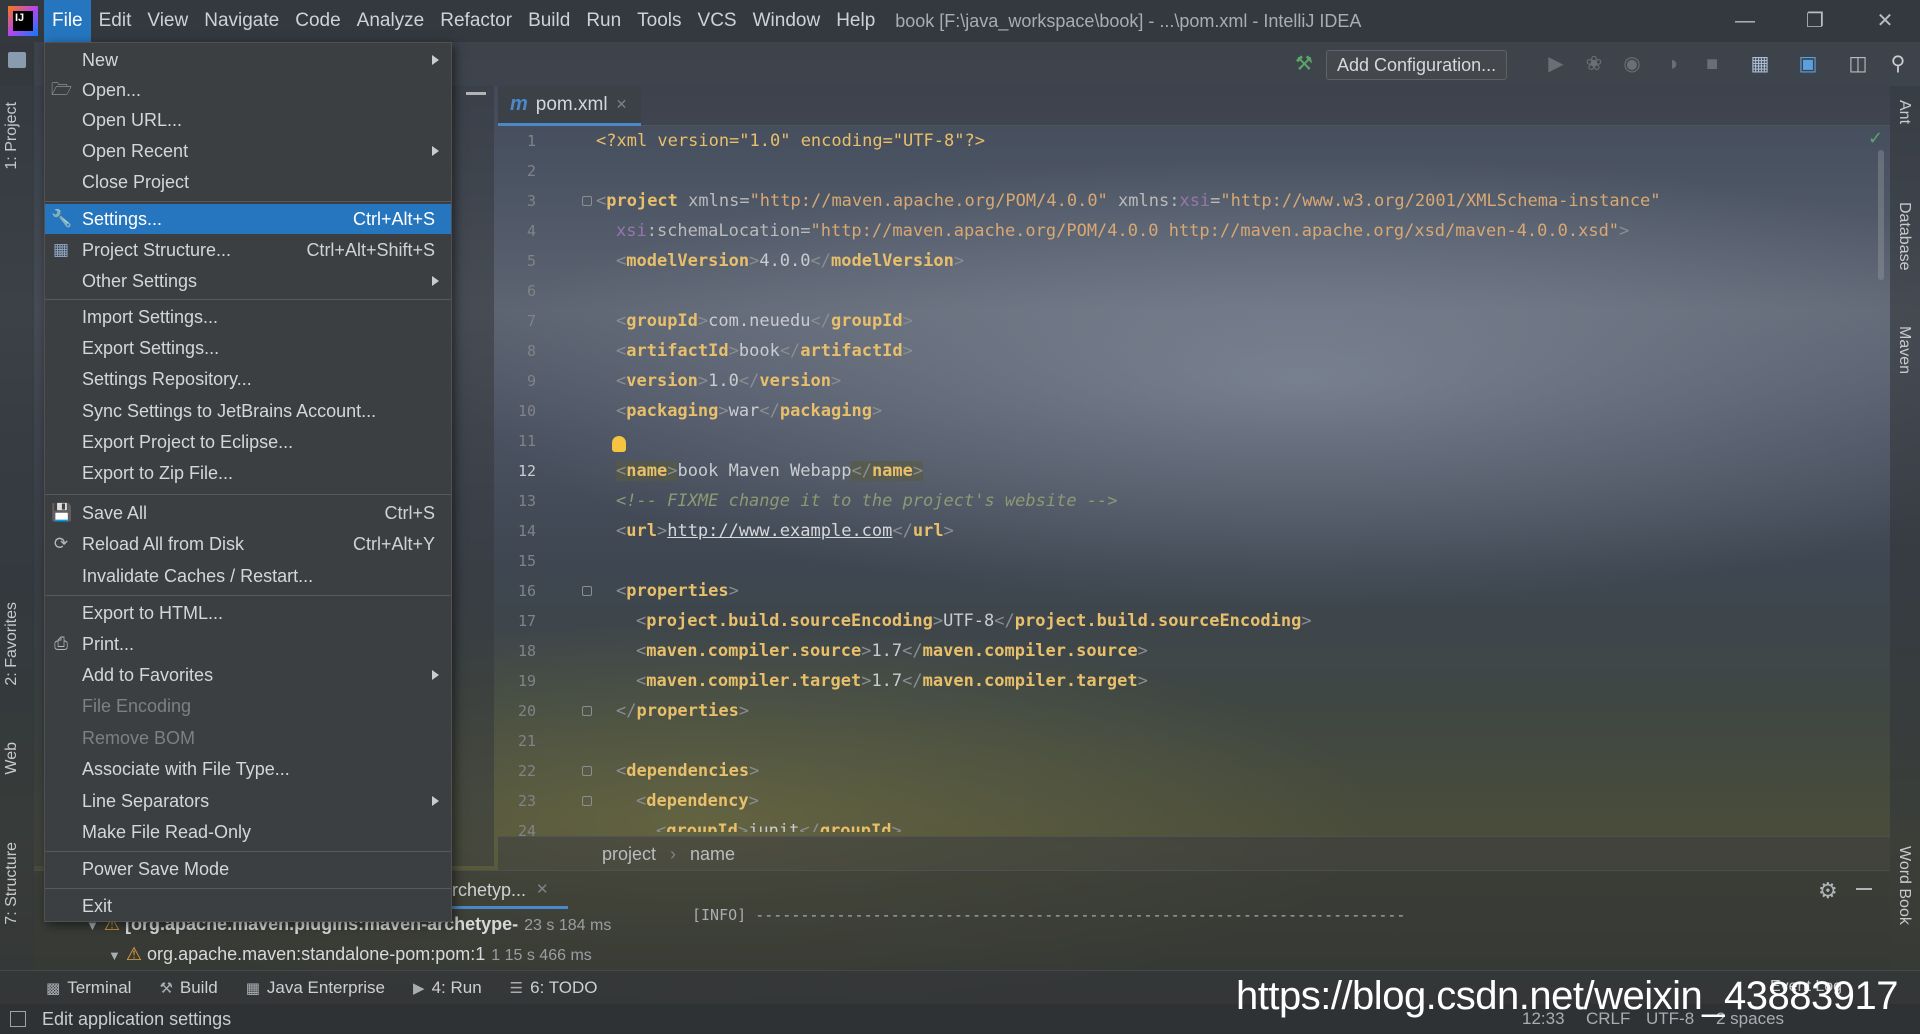  Describe the element at coordinates (248, 869) in the screenshot. I see `menu-item-power-save: Power Save Mode` at that location.